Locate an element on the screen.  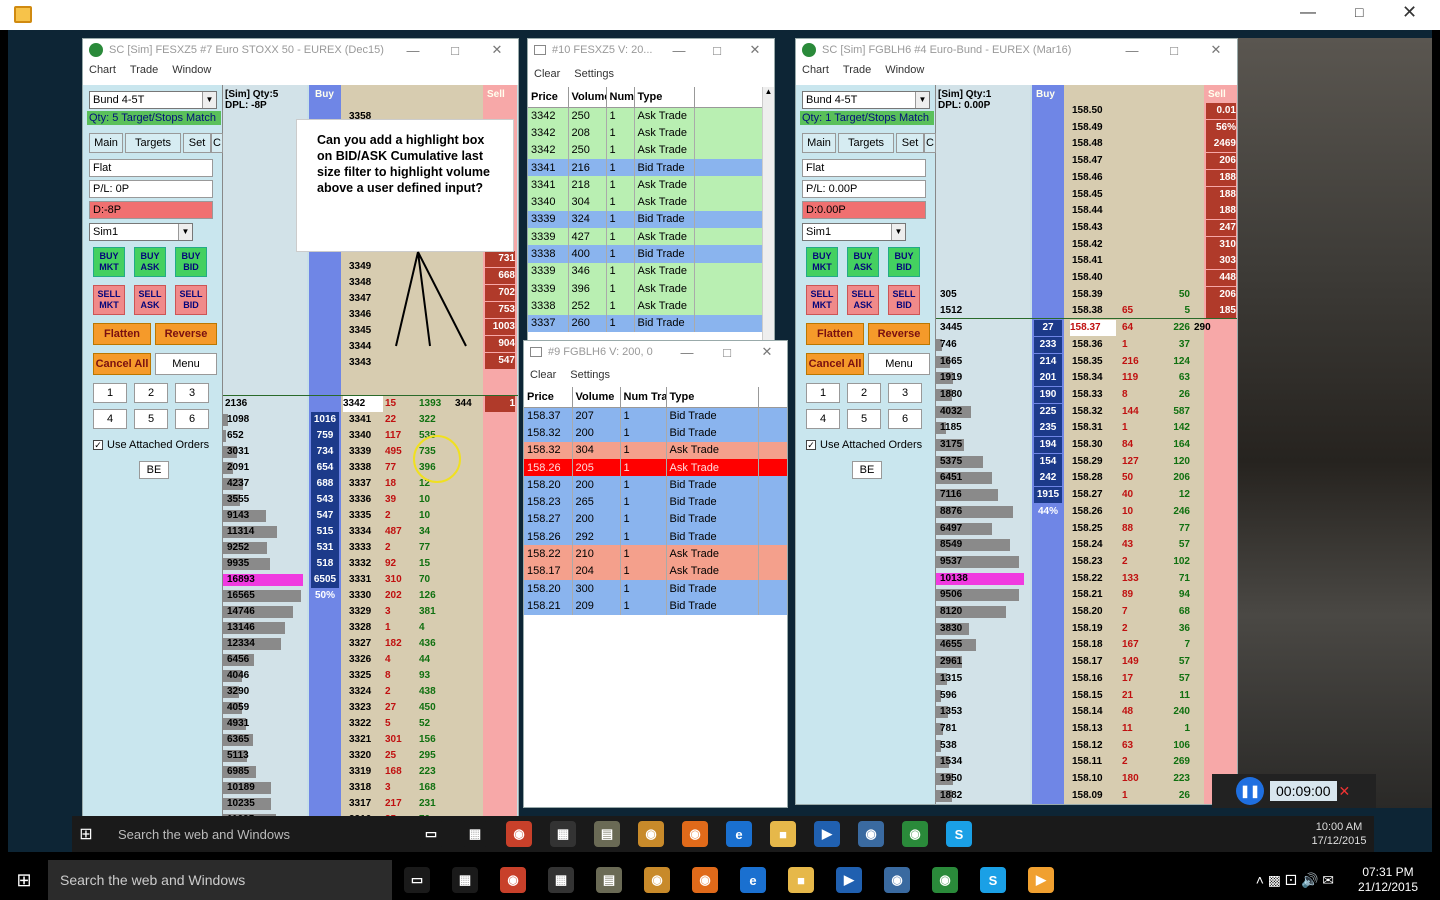
pause-icon: ❚❚ is located at coordinates (1250, 791).